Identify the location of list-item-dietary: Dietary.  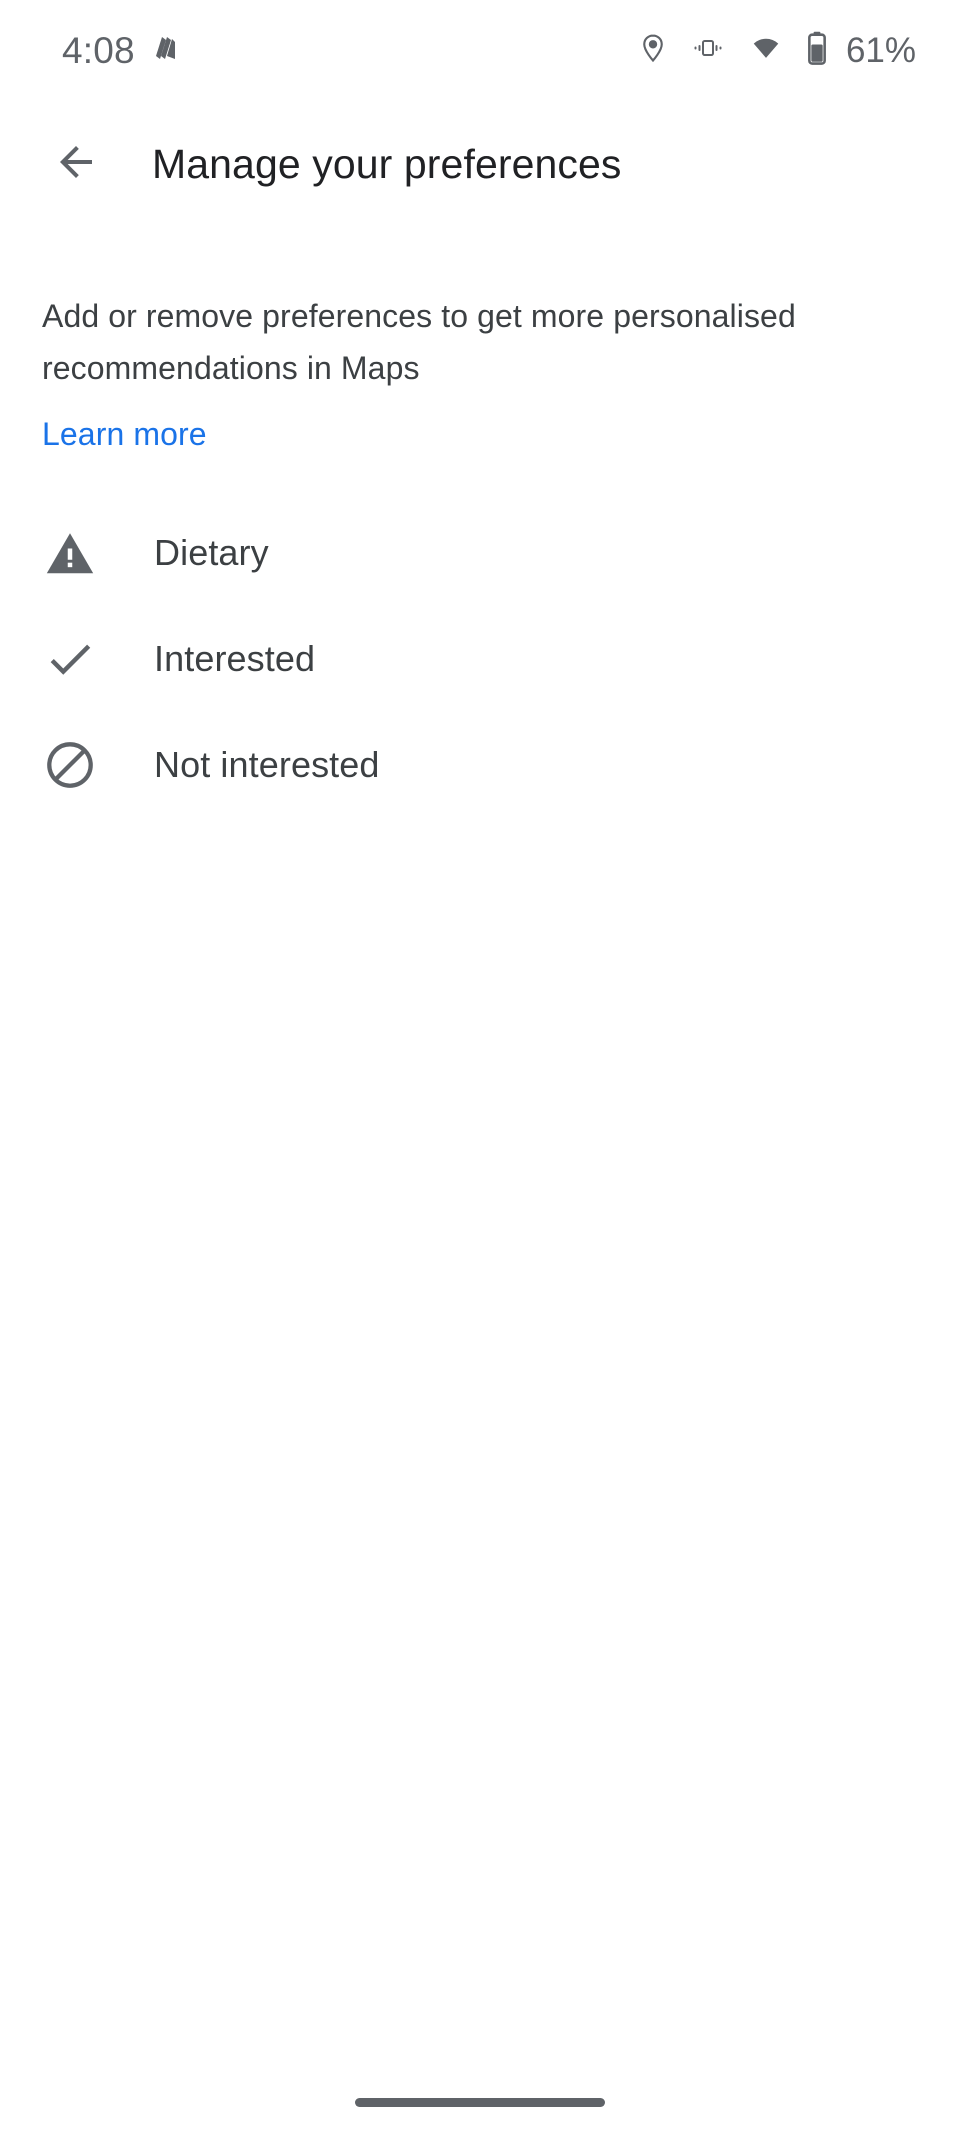
(480, 553).